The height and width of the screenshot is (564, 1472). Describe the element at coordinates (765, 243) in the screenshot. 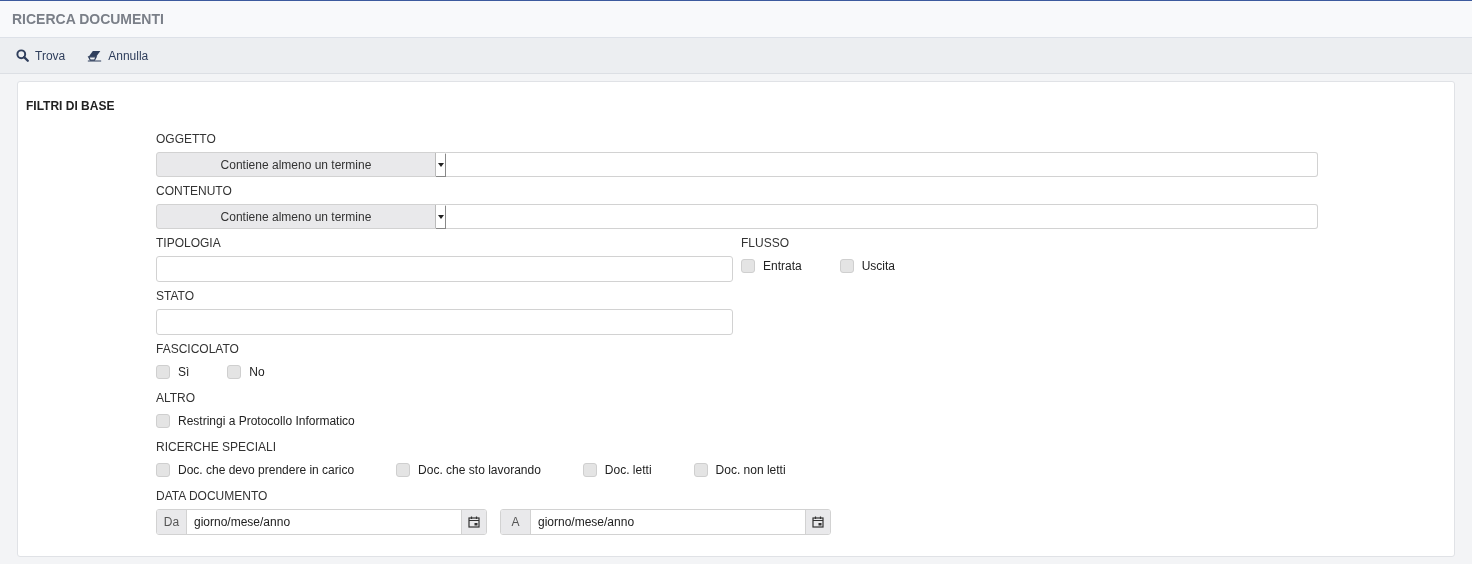

I see `field-label: FLUSSO` at that location.